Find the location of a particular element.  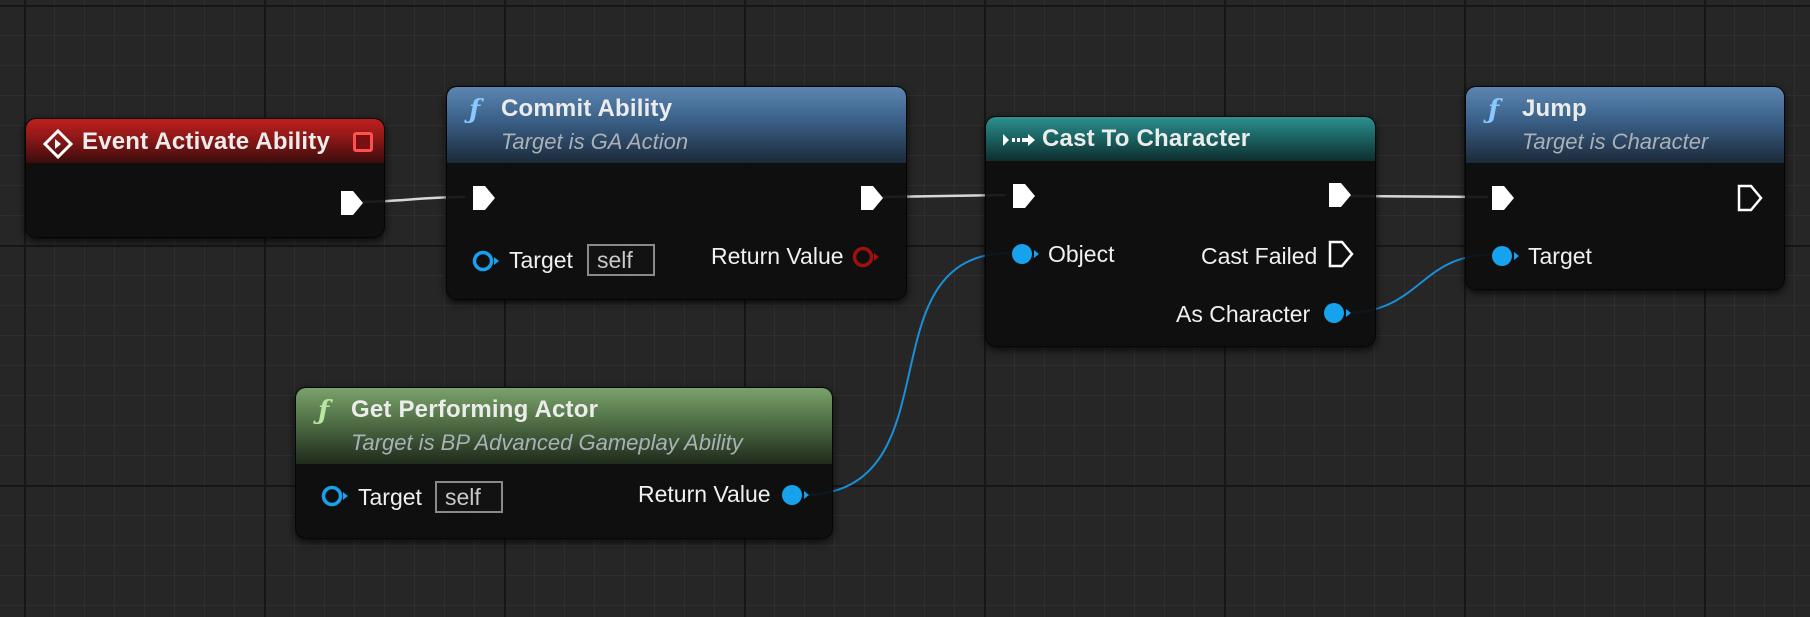

event-activate-ability-node: Event Activate Ability is located at coordinates (205, 178).